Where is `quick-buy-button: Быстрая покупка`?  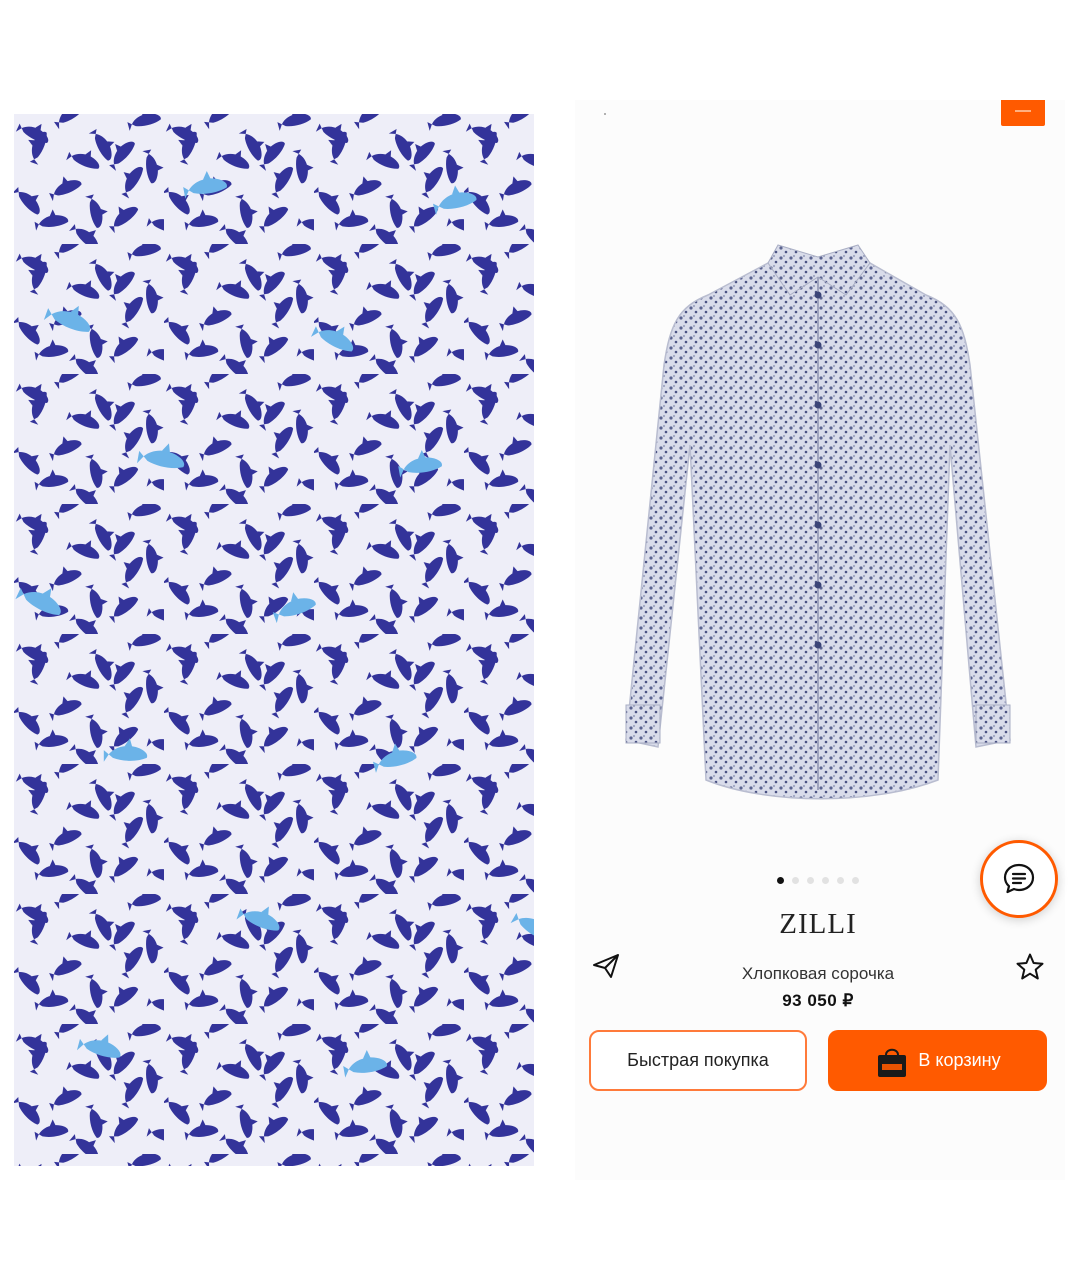 quick-buy-button: Быстрая покупка is located at coordinates (698, 1060).